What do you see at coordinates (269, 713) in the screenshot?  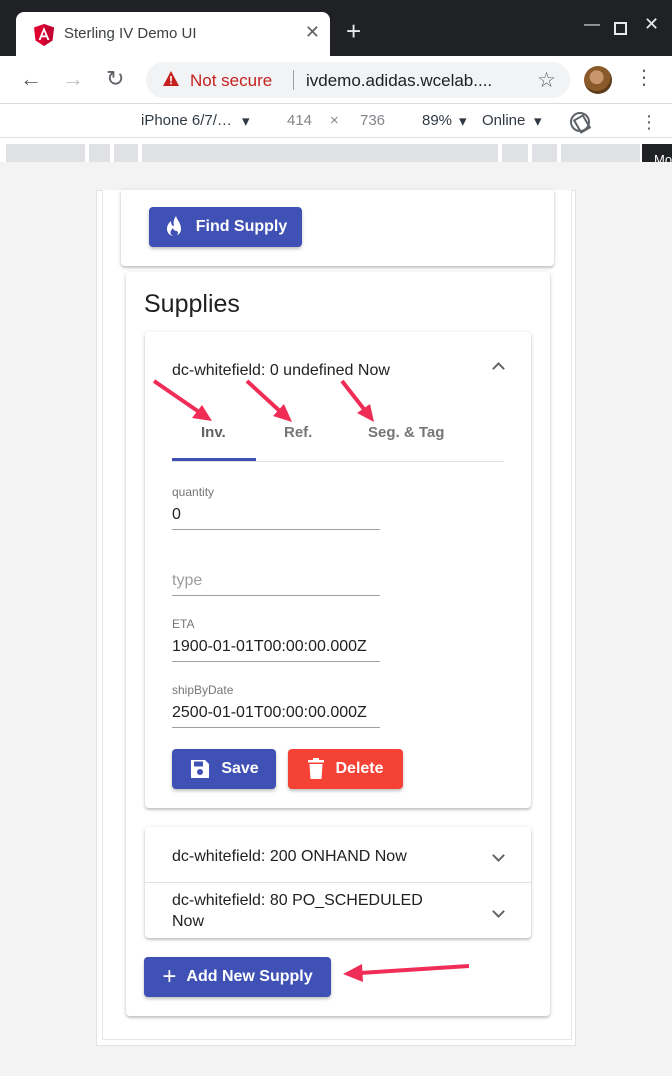 I see `ship-by-date-input: 2500-01-01T00:00:00.000Z` at bounding box center [269, 713].